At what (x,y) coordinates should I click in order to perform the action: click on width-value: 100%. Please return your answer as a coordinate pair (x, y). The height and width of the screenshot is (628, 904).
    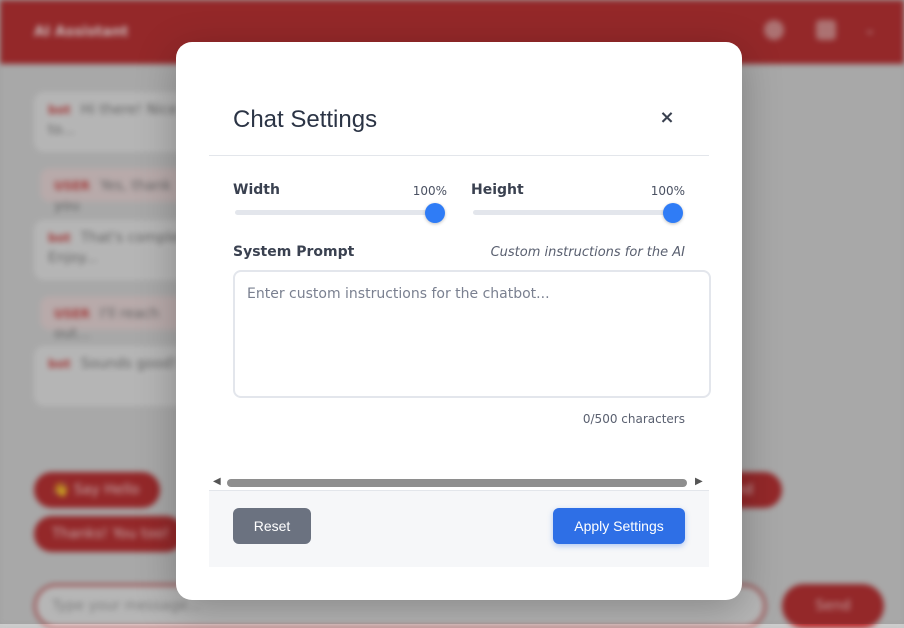
    Looking at the image, I should click on (429, 191).